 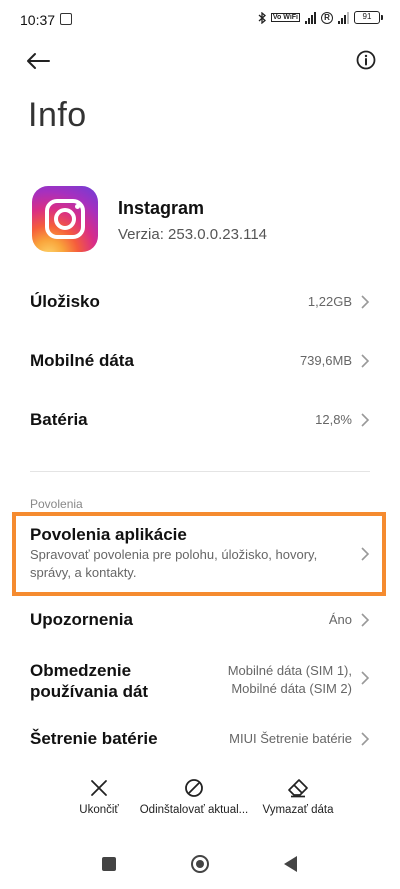 I want to click on bluetooth-icon, so click(x=262, y=17).